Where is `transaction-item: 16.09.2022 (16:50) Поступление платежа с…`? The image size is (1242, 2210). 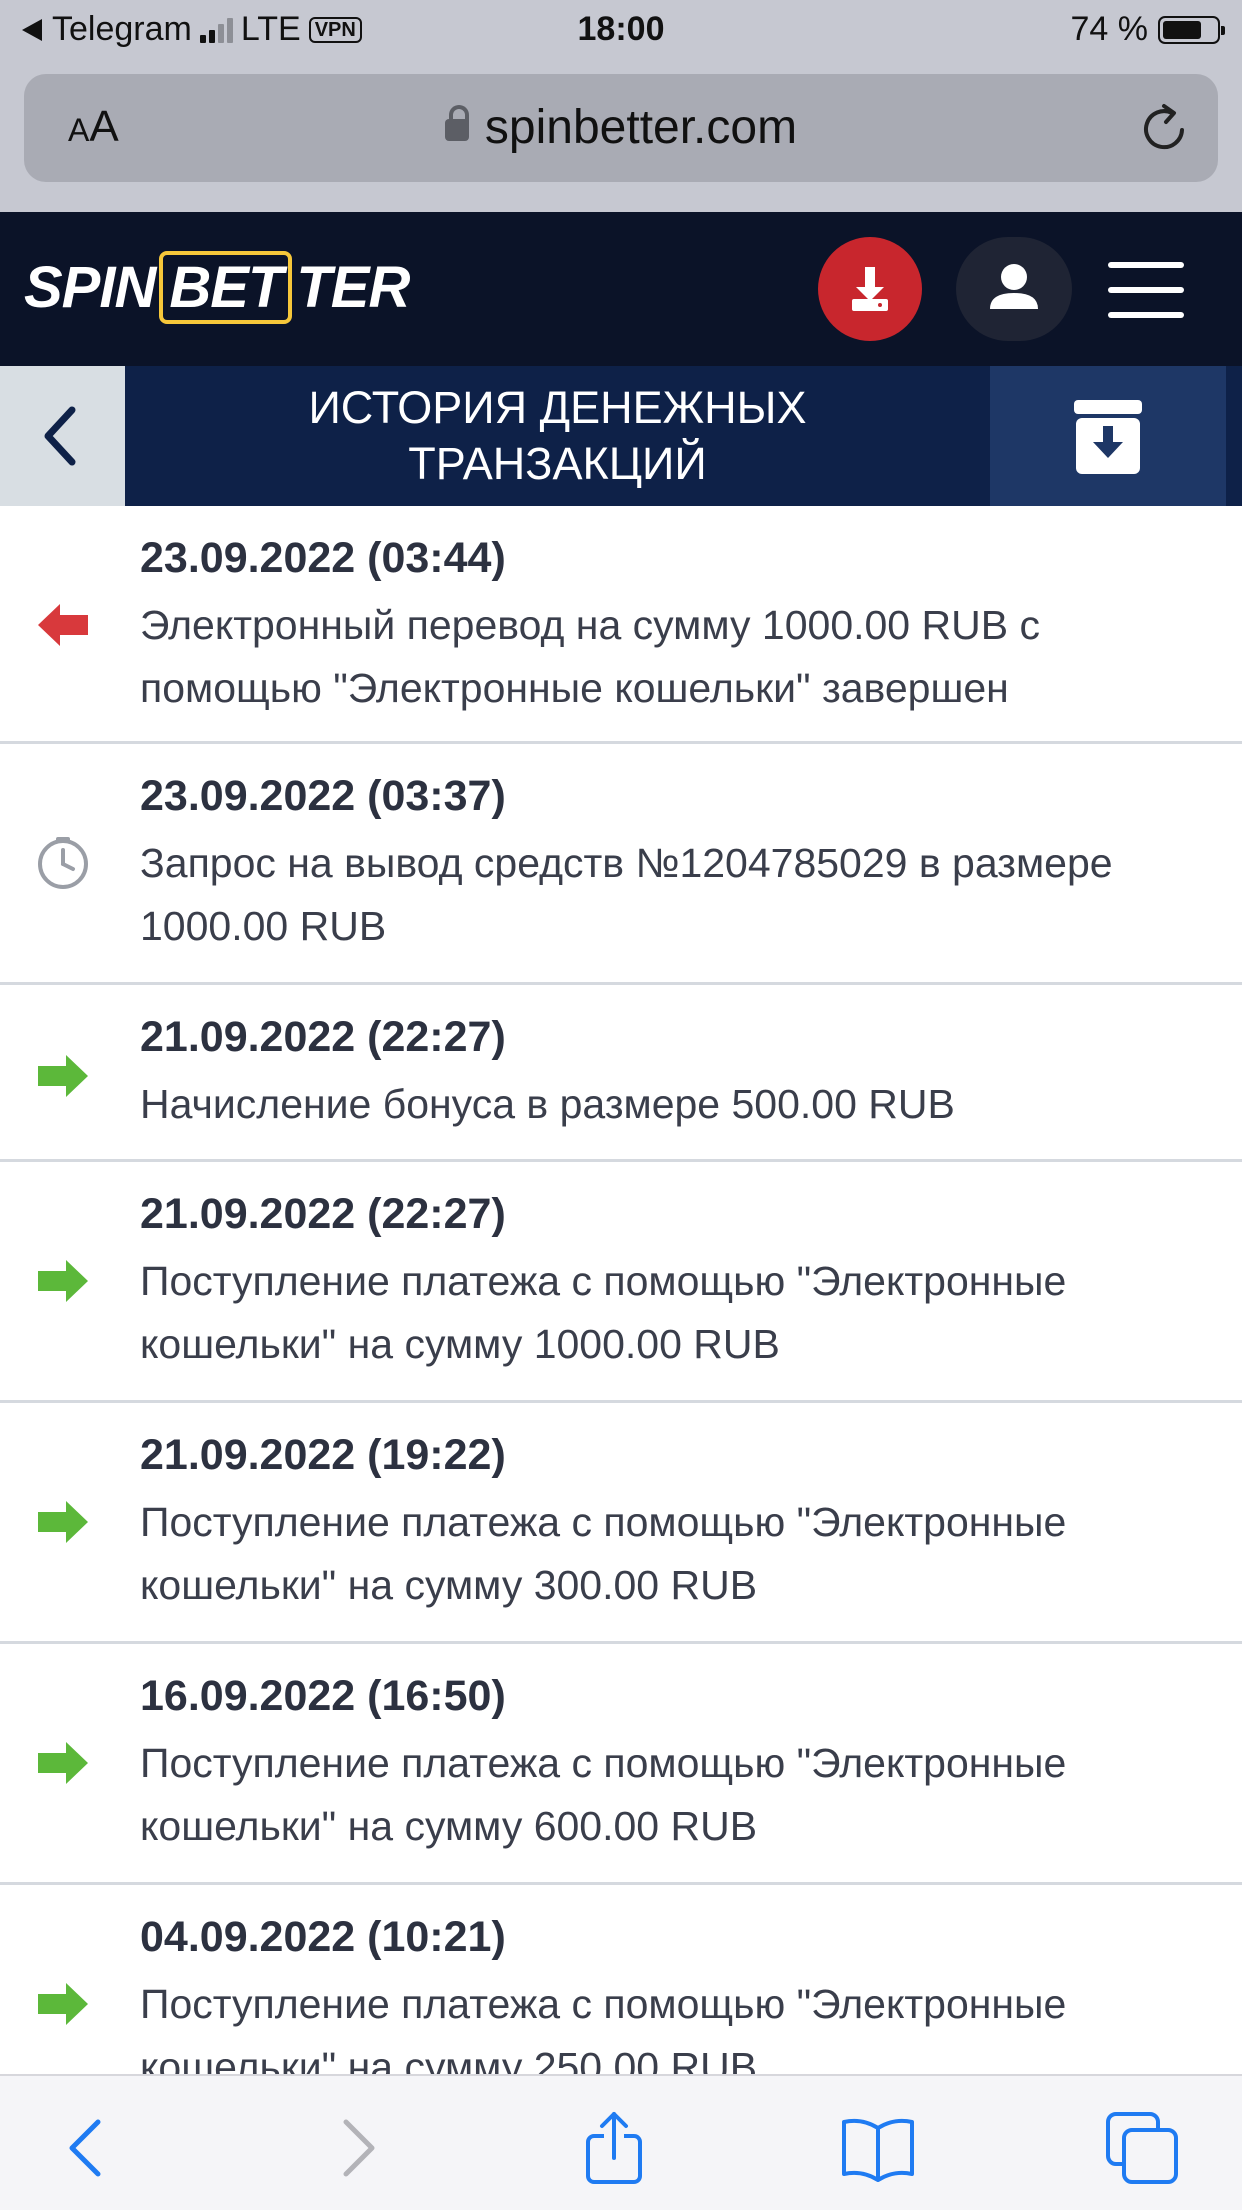 transaction-item: 16.09.2022 (16:50) Поступление платежа с… is located at coordinates (621, 1764).